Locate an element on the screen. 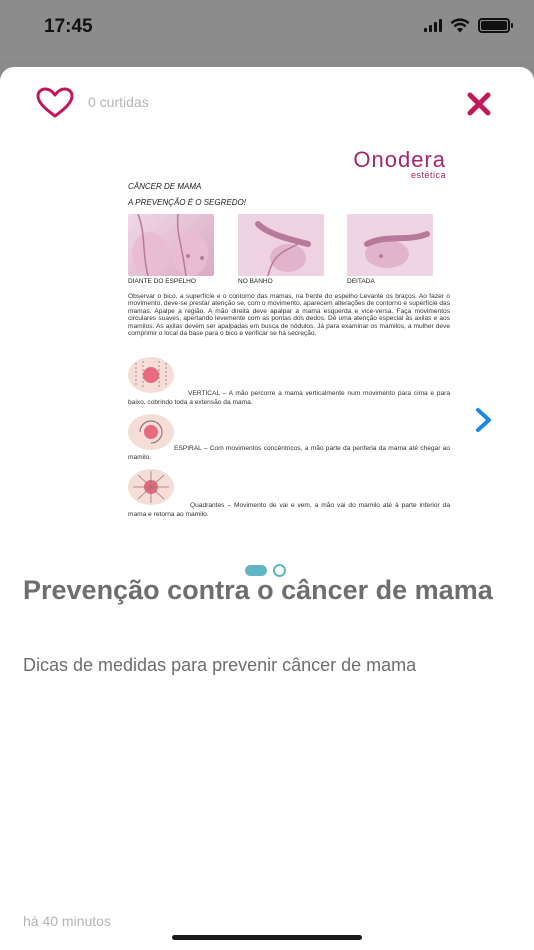 This screenshot has height=950, width=534. photo-mirror-illustration is located at coordinates (170, 245).